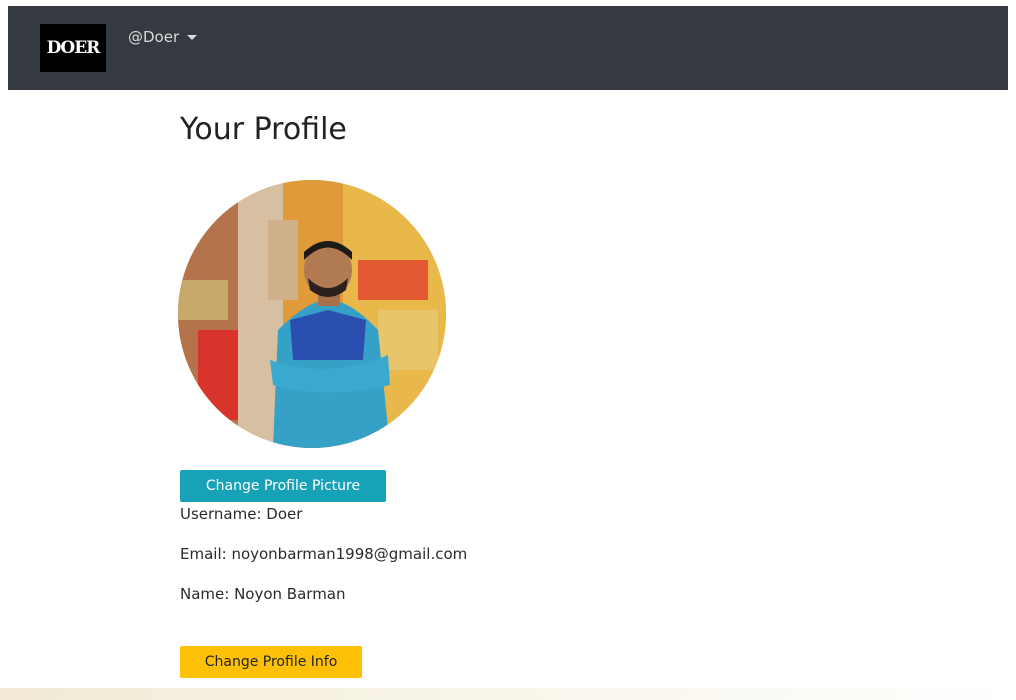  I want to click on profile-photo-image, so click(312, 314).